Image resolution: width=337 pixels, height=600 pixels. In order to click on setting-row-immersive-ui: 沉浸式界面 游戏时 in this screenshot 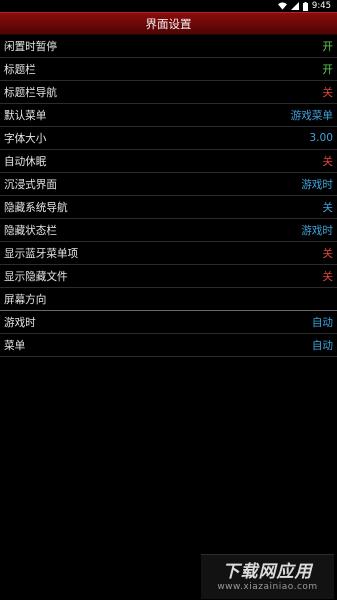, I will do `click(168, 184)`.